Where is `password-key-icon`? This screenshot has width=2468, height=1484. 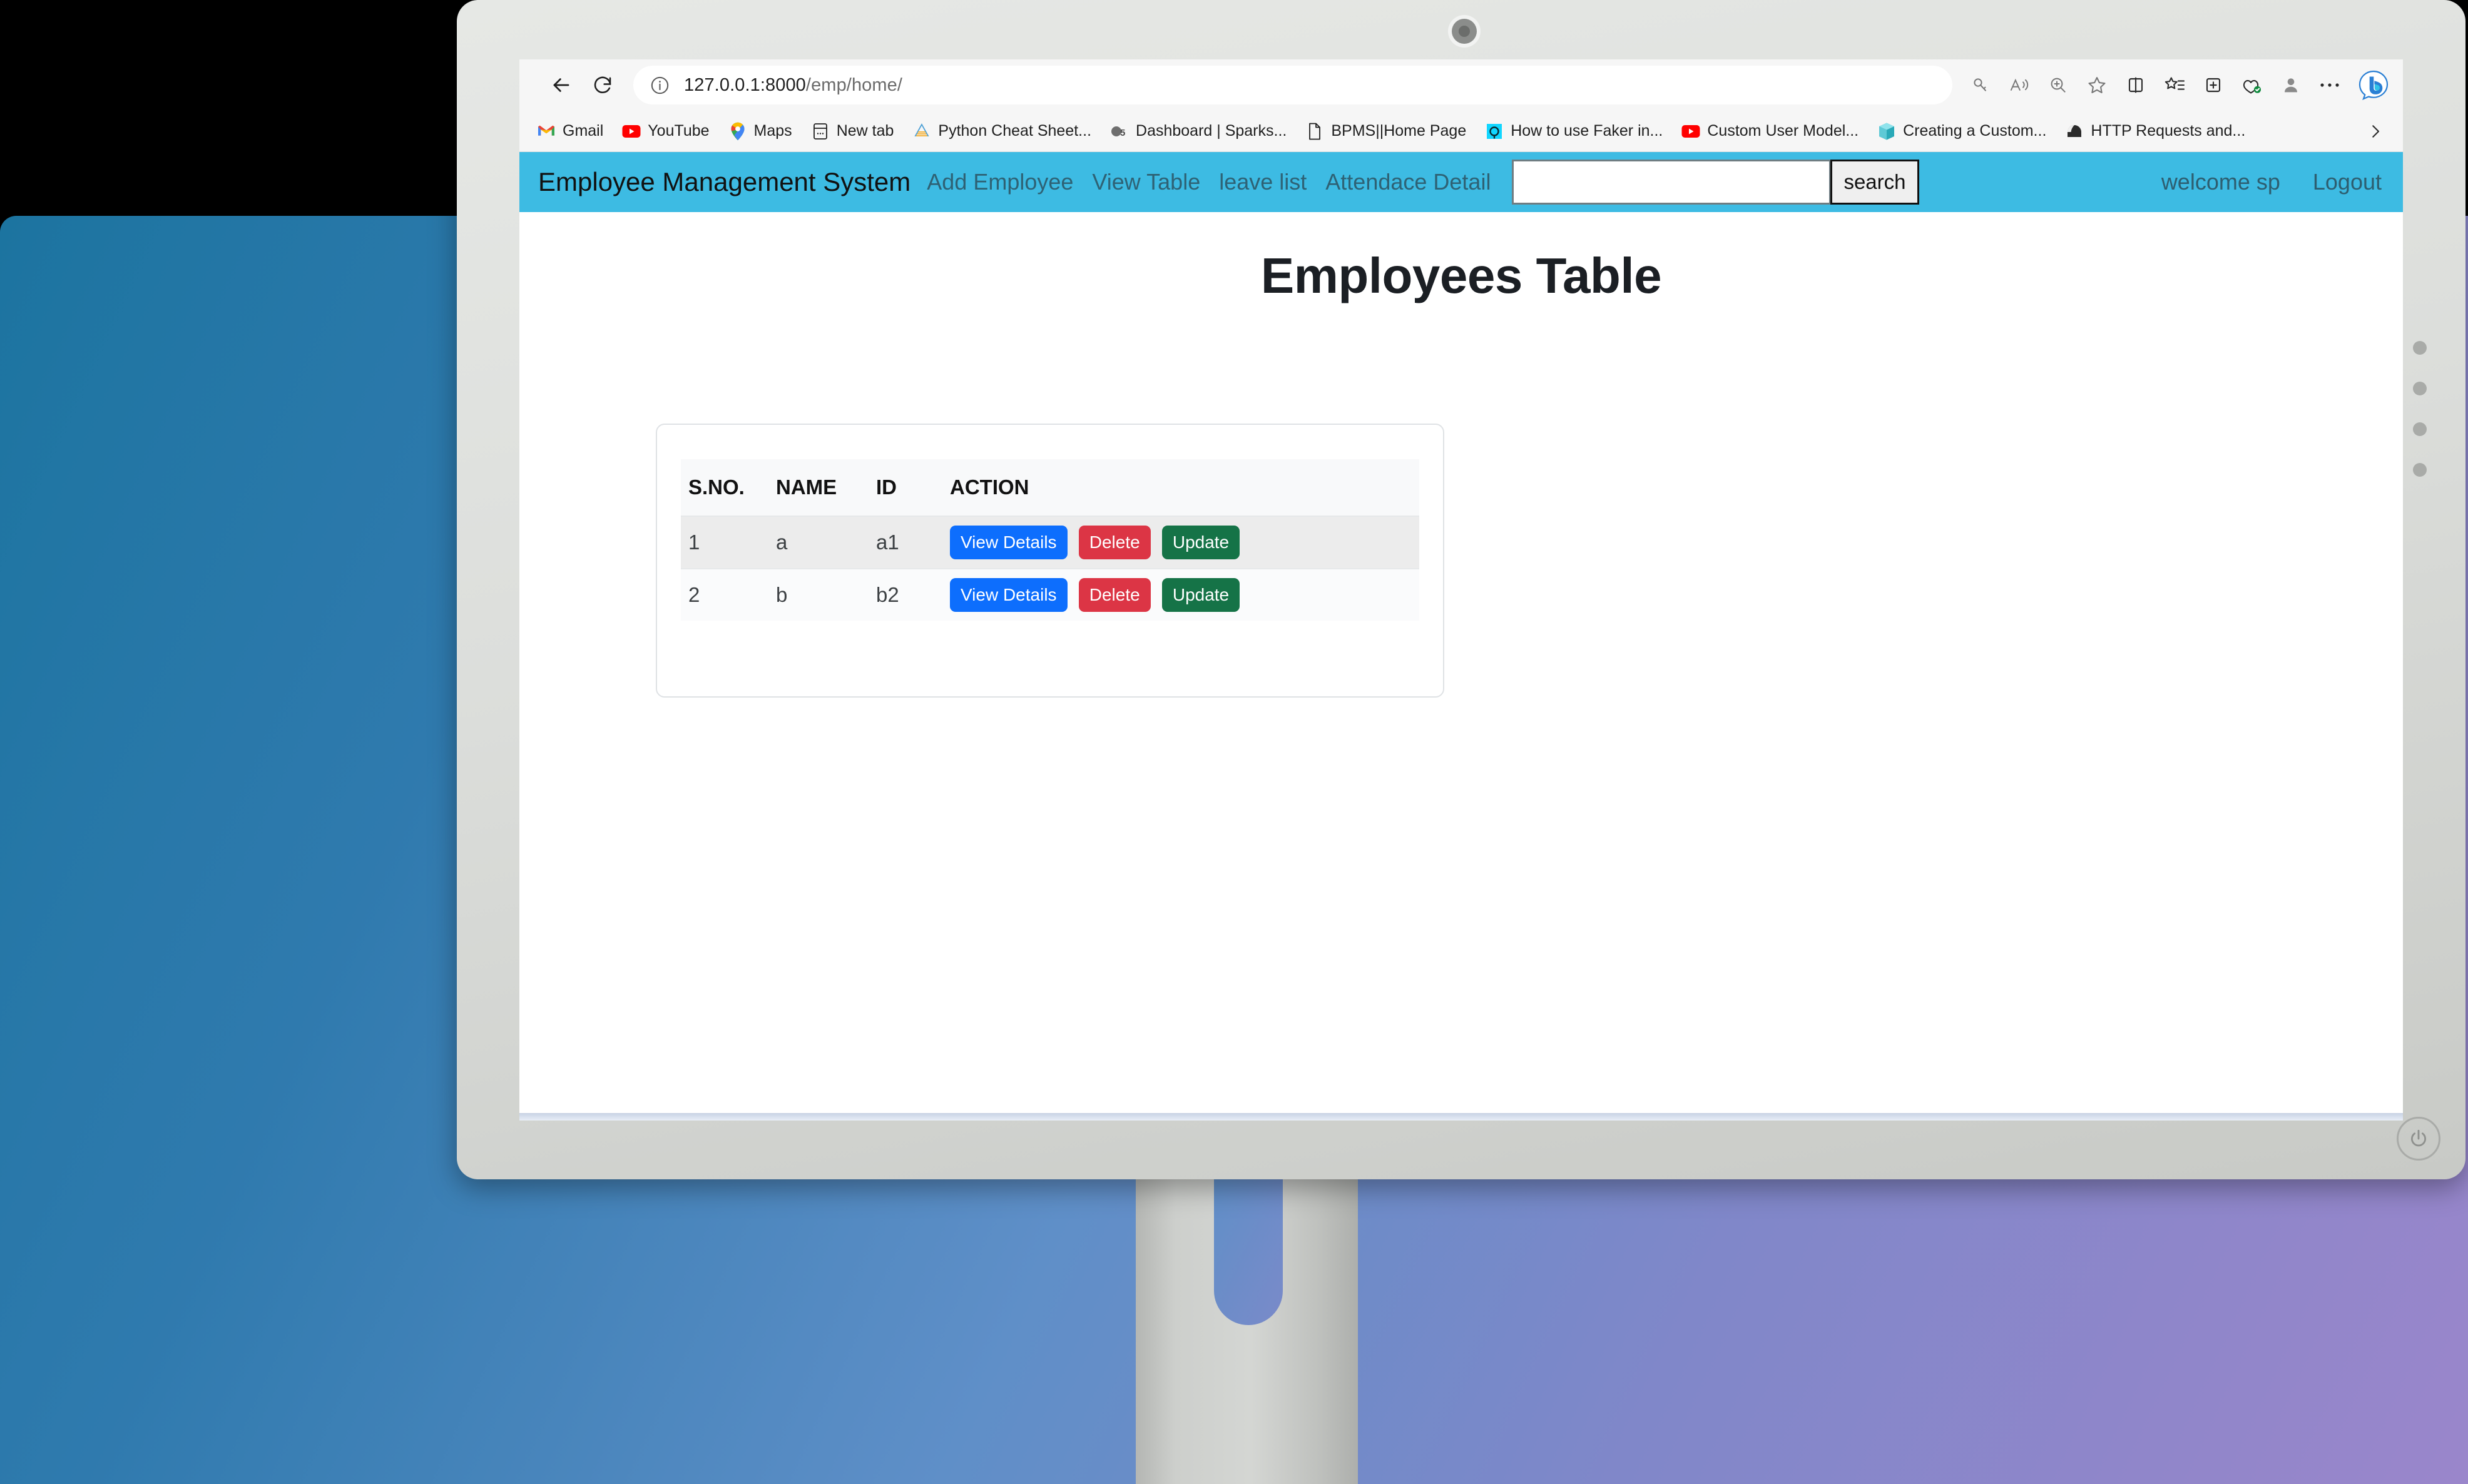
password-key-icon is located at coordinates (1980, 85).